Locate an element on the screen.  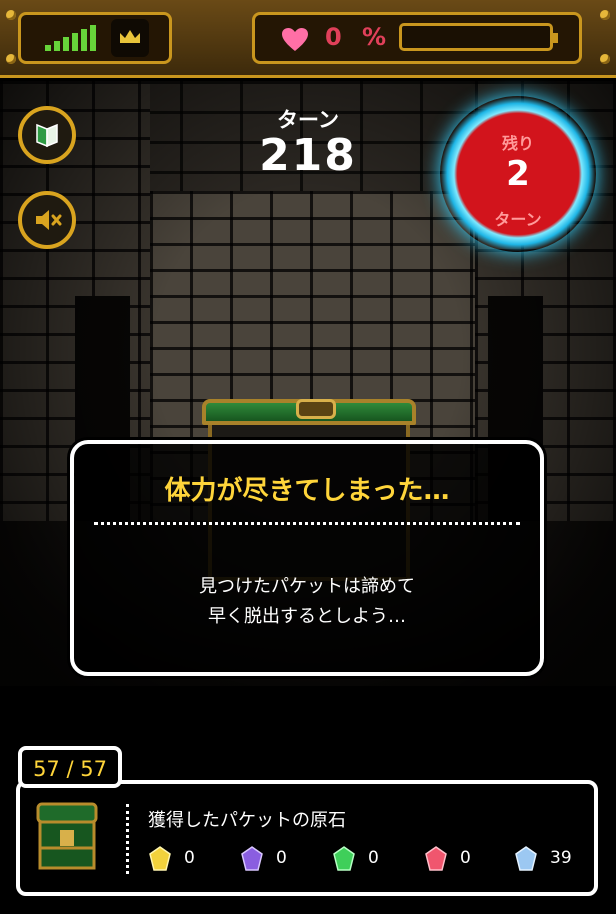
packet-counter: 57 / 57 is located at coordinates (70, 769).